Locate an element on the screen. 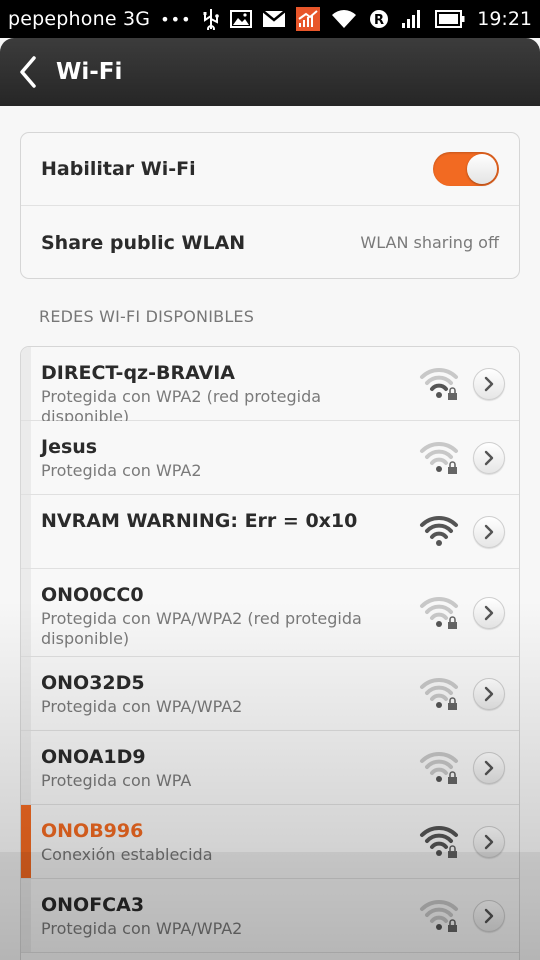  page-title: Wi-Fi is located at coordinates (89, 72).